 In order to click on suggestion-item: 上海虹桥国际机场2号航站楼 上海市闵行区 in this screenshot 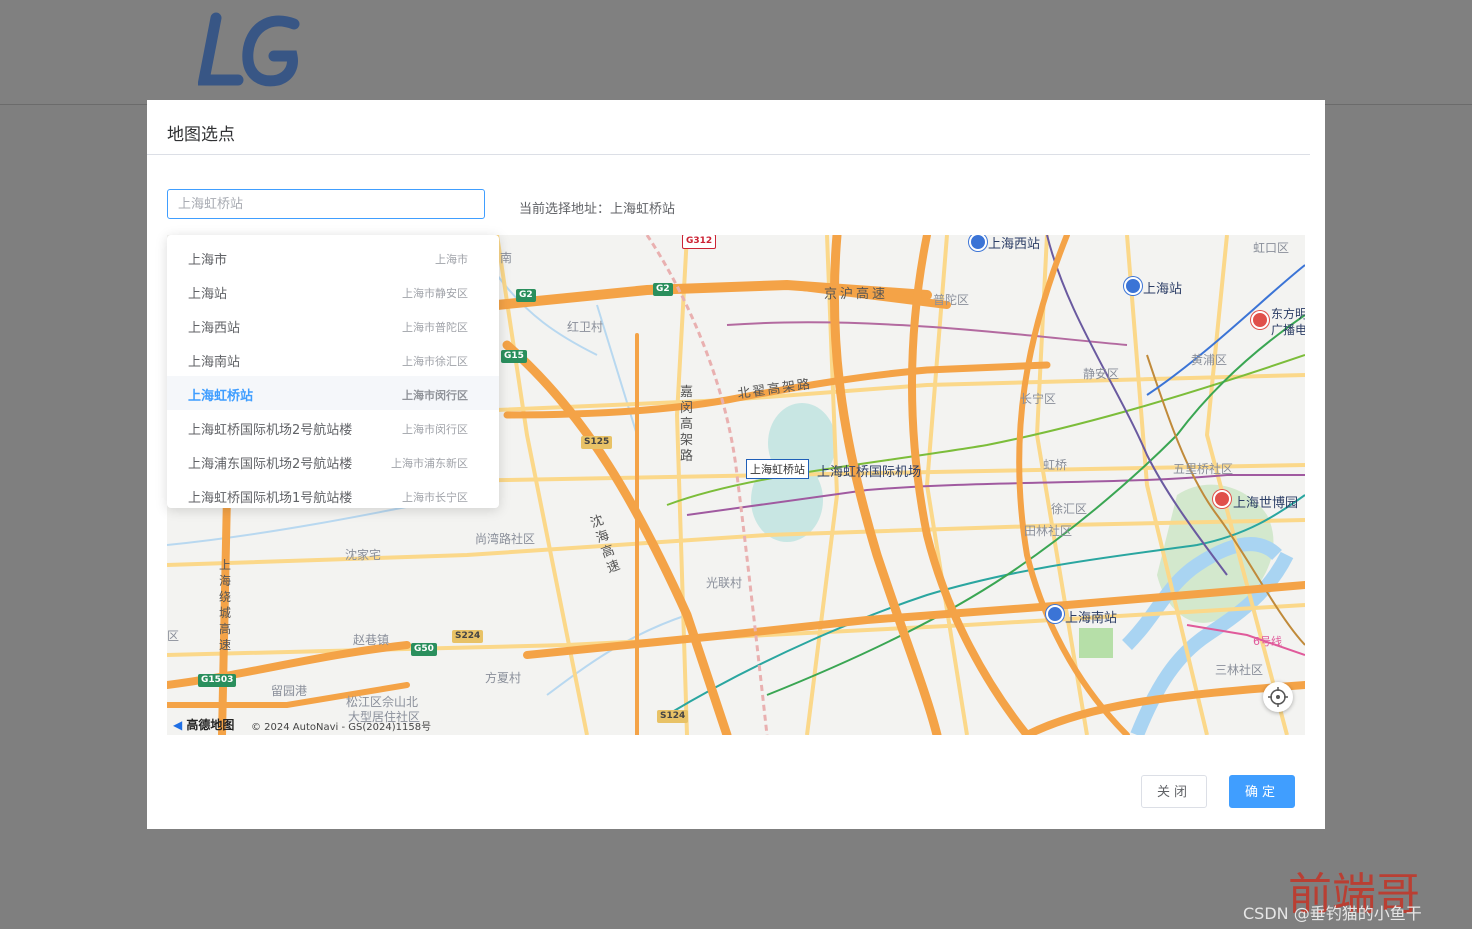, I will do `click(333, 427)`.